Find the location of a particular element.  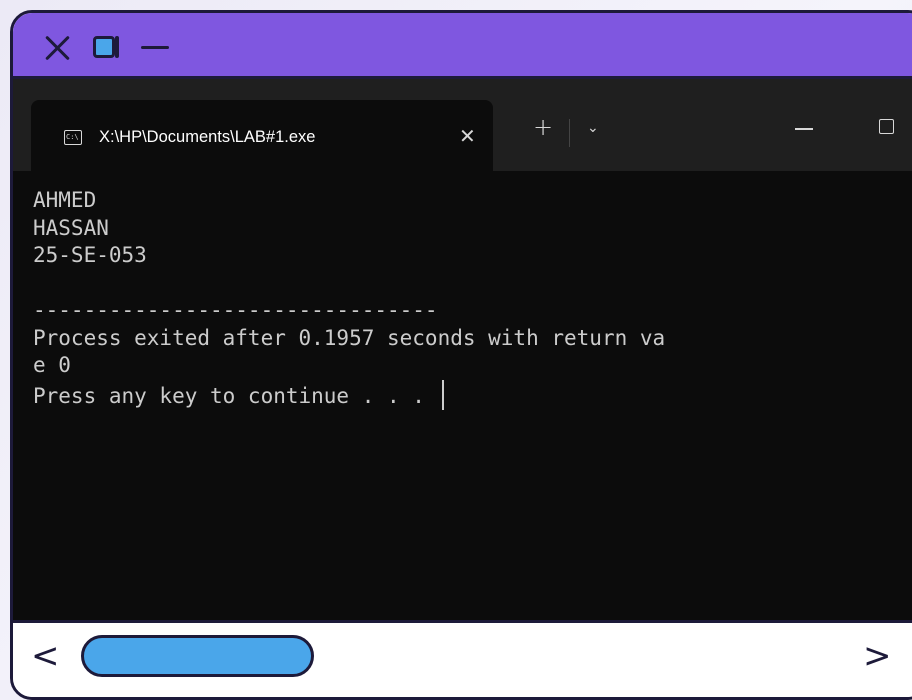

prompt-text: Press any key to continue . . . is located at coordinates (235, 395).